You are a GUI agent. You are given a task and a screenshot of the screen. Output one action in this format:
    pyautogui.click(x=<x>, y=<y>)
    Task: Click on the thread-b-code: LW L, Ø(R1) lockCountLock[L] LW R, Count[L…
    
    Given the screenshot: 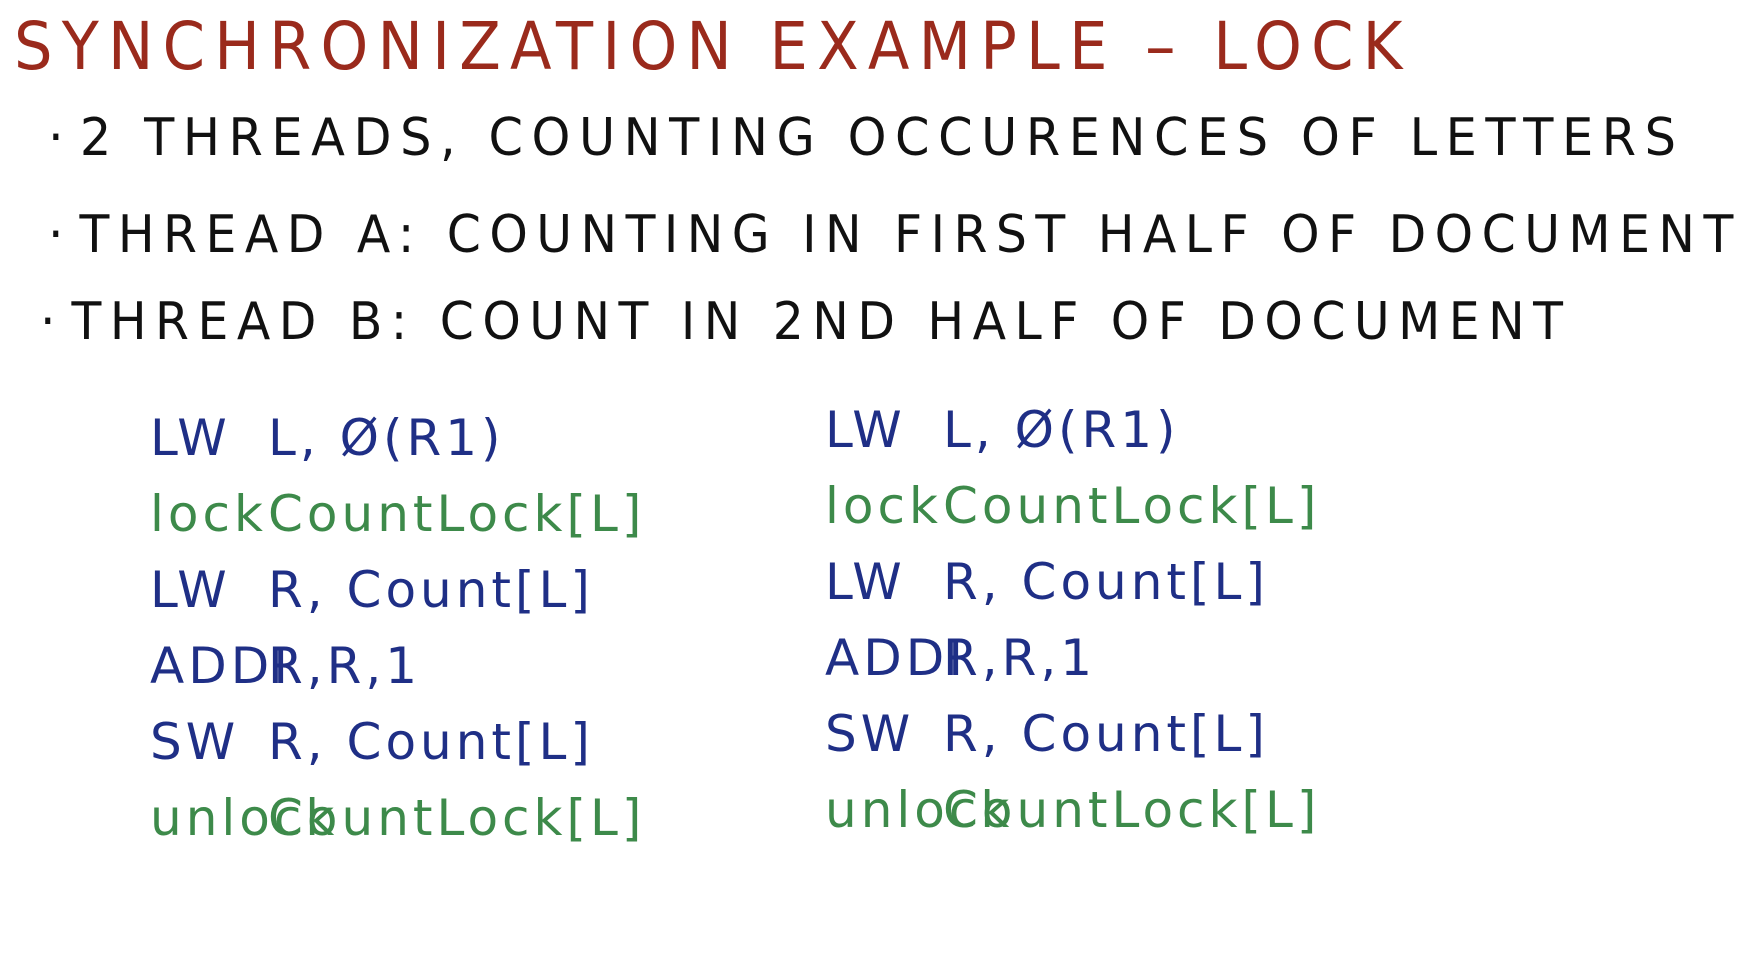 What is the action you would take?
    pyautogui.click(x=1072, y=620)
    